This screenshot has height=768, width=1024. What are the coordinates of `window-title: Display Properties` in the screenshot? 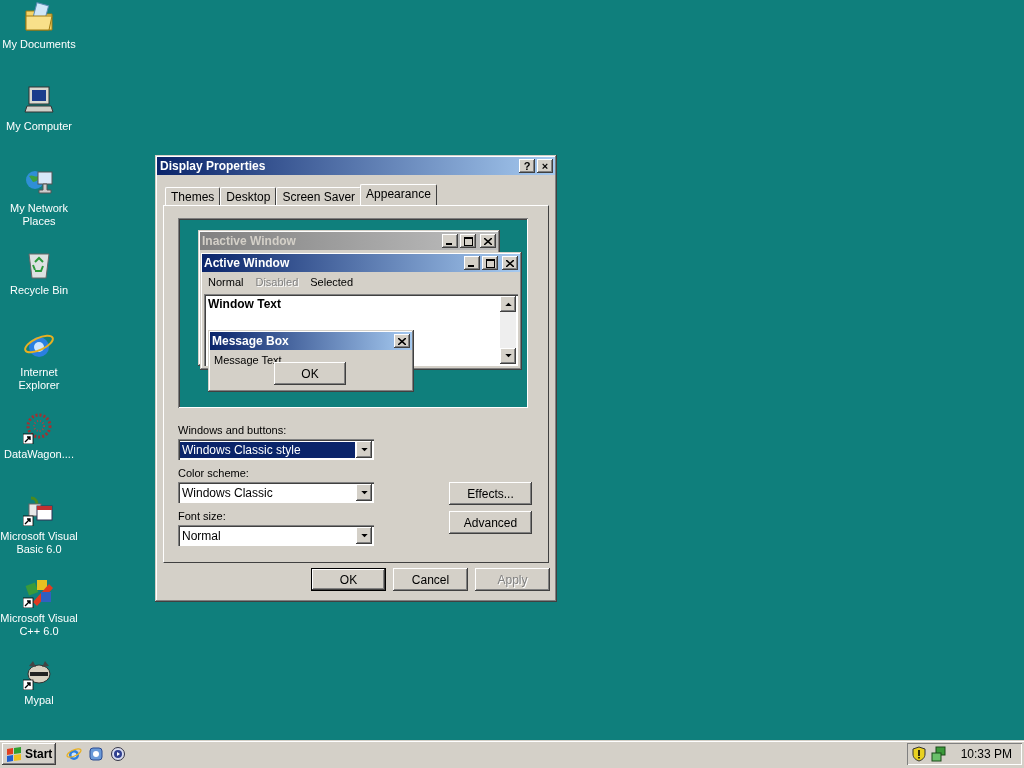 It's located at (213, 166).